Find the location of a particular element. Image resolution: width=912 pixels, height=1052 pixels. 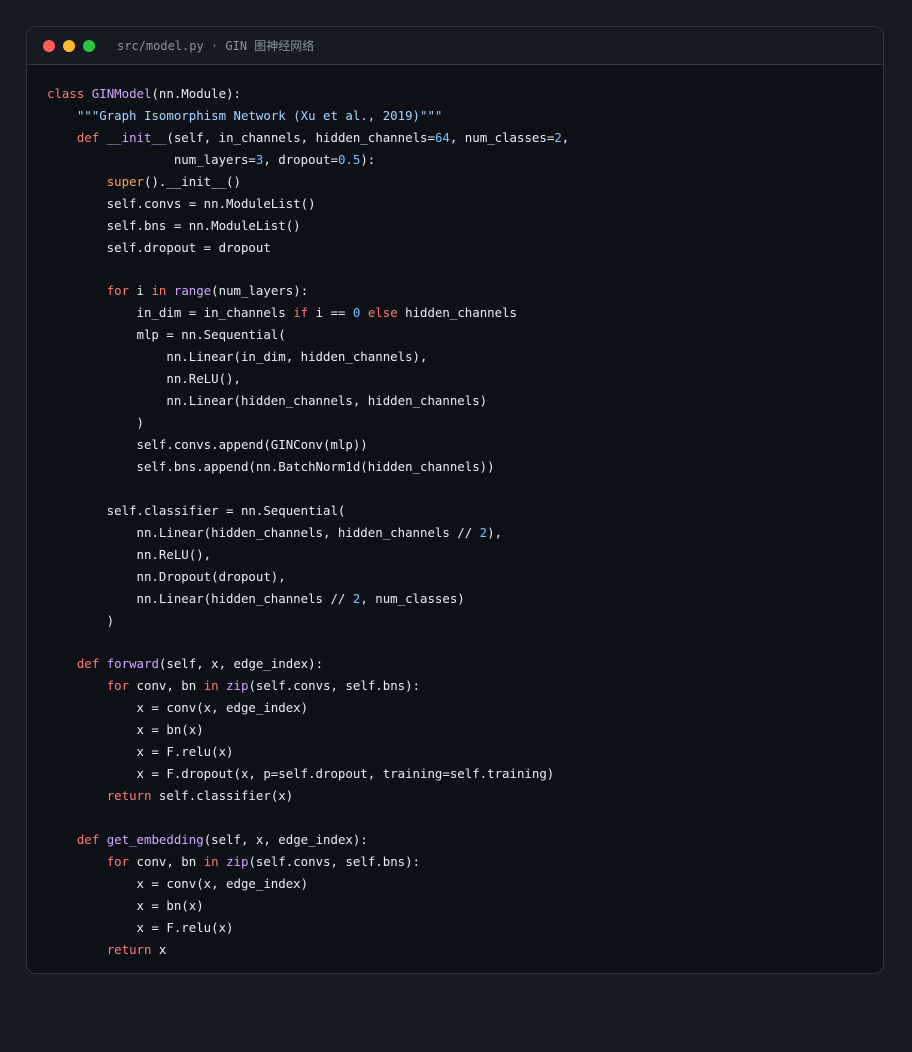

minimize-window-button is located at coordinates (69, 45).